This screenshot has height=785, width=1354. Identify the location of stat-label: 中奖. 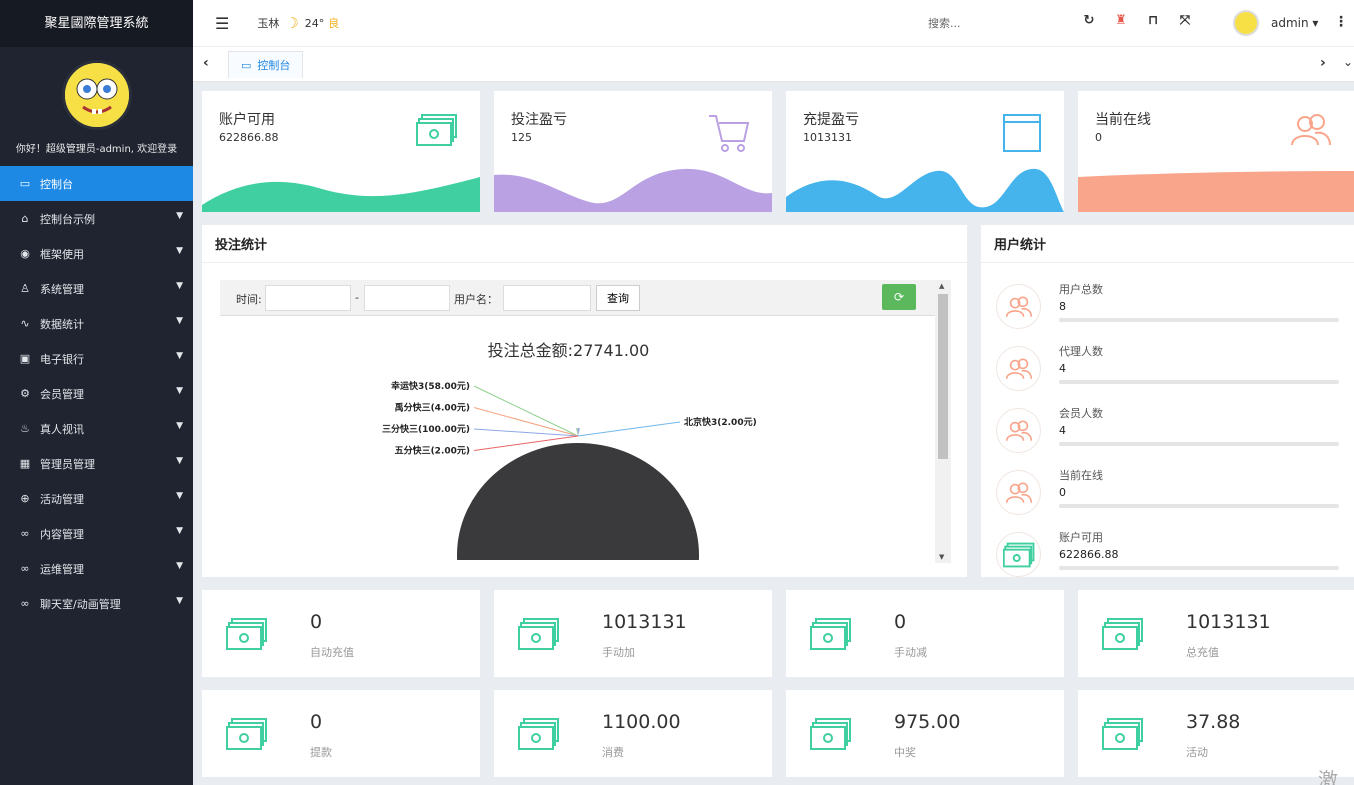
(905, 752).